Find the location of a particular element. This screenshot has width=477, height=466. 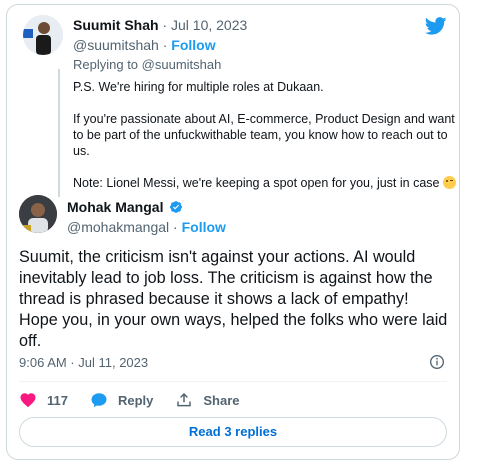

replying-to-handle: @suumitshah is located at coordinates (182, 64).